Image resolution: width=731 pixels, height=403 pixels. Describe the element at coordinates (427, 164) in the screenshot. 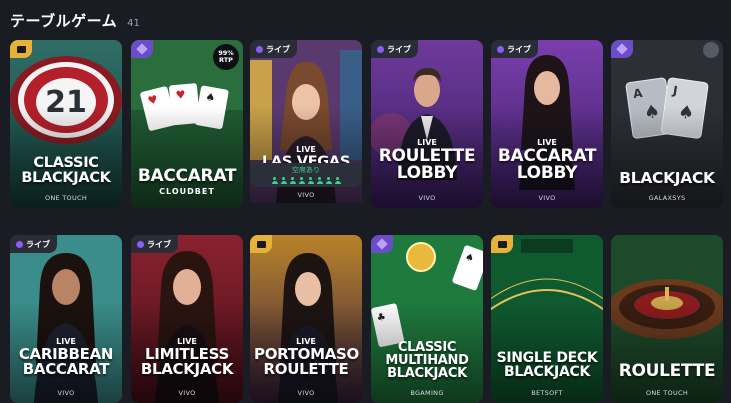

I see `game-title: ROULETTE LOBBY` at that location.